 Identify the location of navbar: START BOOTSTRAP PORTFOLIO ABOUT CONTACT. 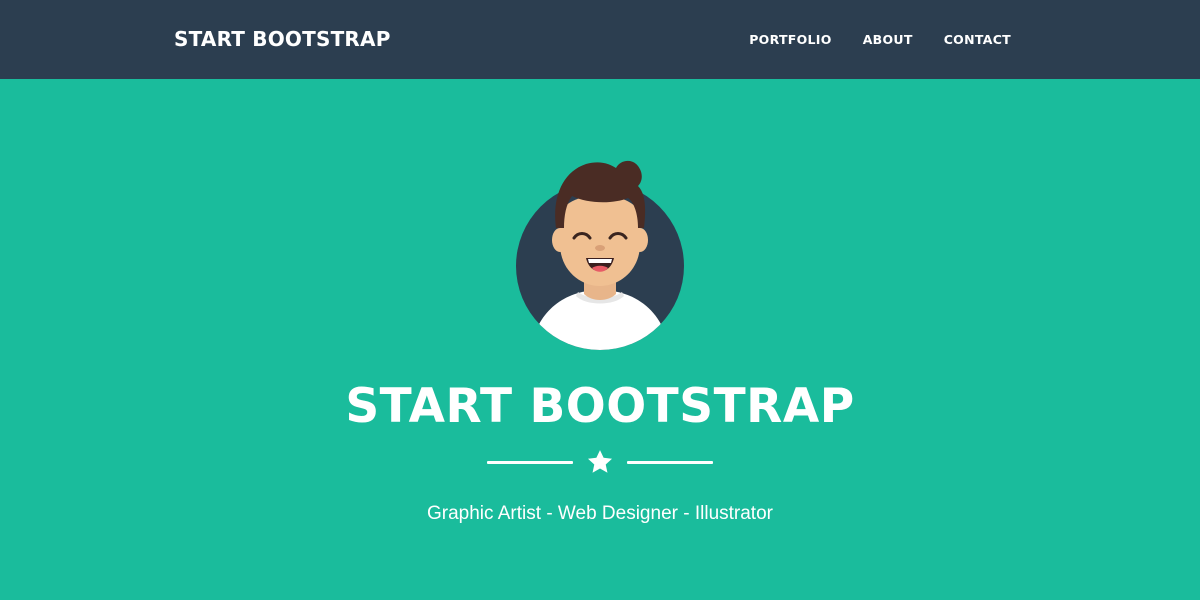
(600, 39).